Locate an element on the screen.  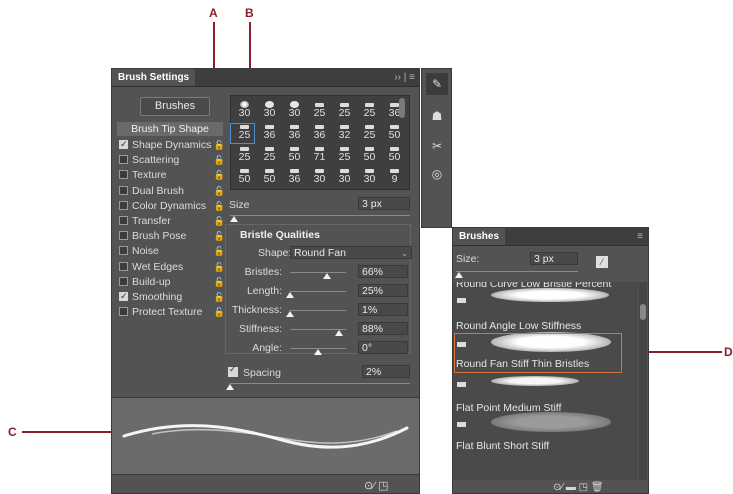
brush-list-scrollbar is located at coordinates (643, 381).